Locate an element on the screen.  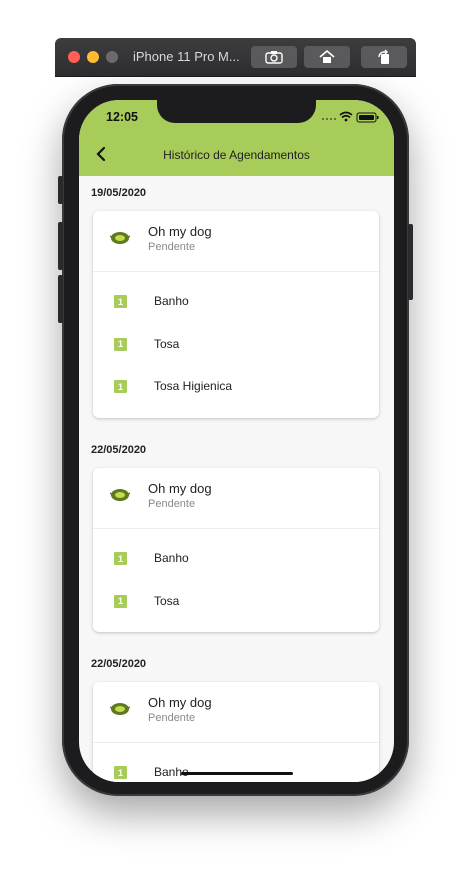
home-button is located at coordinates (327, 57).